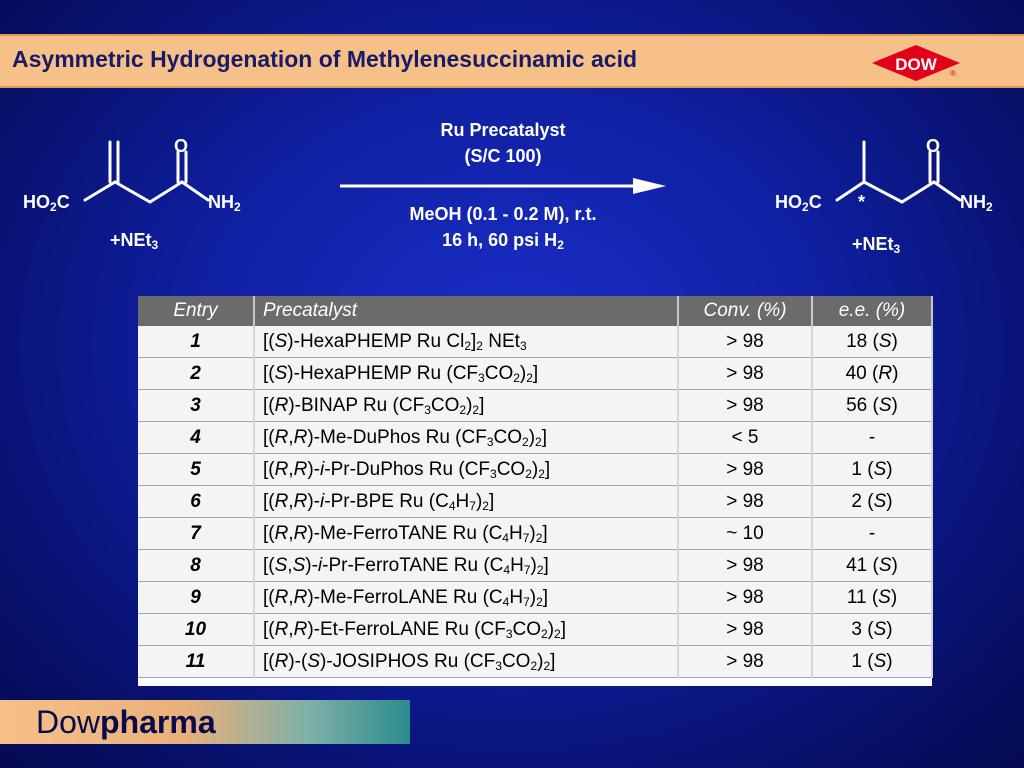 The image size is (1024, 768). What do you see at coordinates (196, 501) in the screenshot?
I see `entry-cell: 6` at bounding box center [196, 501].